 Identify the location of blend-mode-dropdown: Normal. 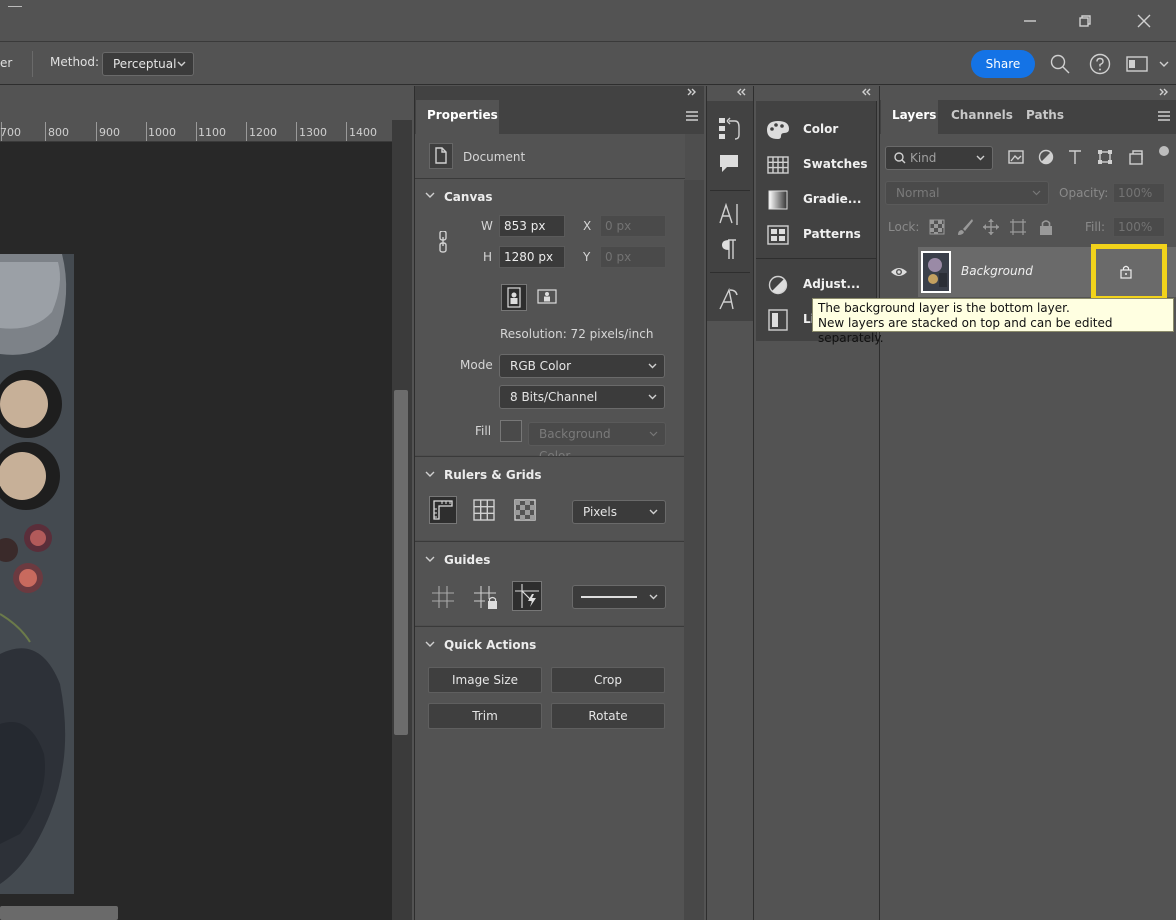
(967, 193).